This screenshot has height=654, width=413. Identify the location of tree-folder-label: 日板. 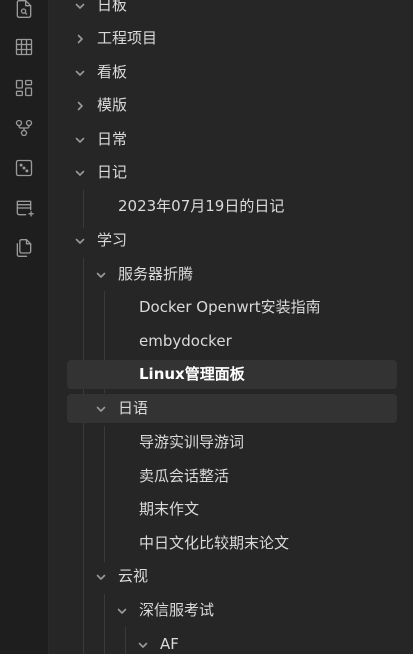
(112, 7).